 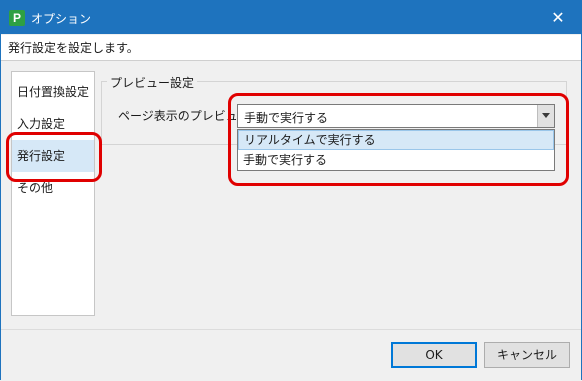 I want to click on window-title: オプション, so click(x=61, y=19).